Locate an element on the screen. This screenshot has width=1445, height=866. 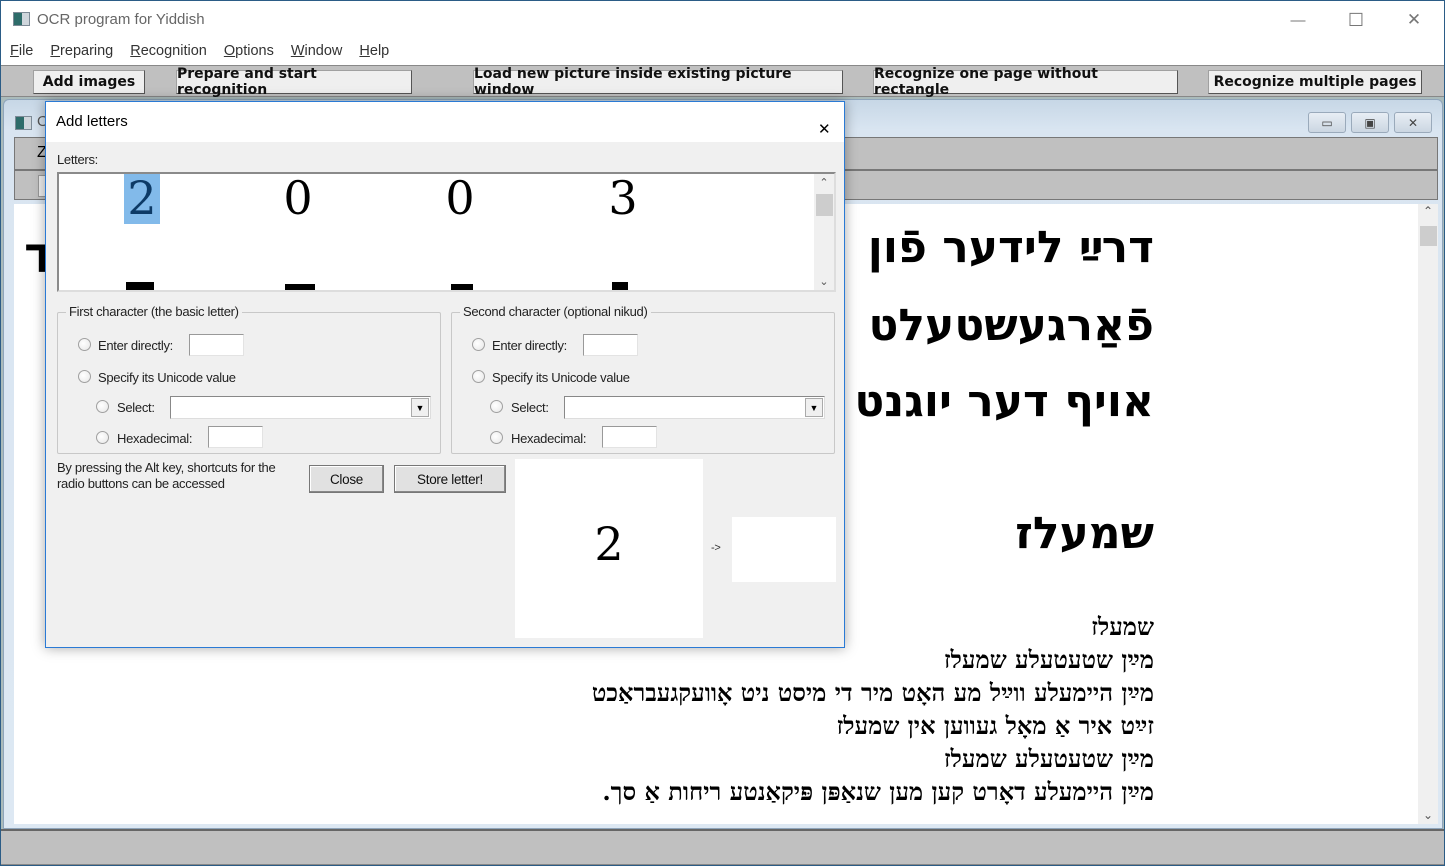
doc-line: שמעלז is located at coordinates (1122, 626).